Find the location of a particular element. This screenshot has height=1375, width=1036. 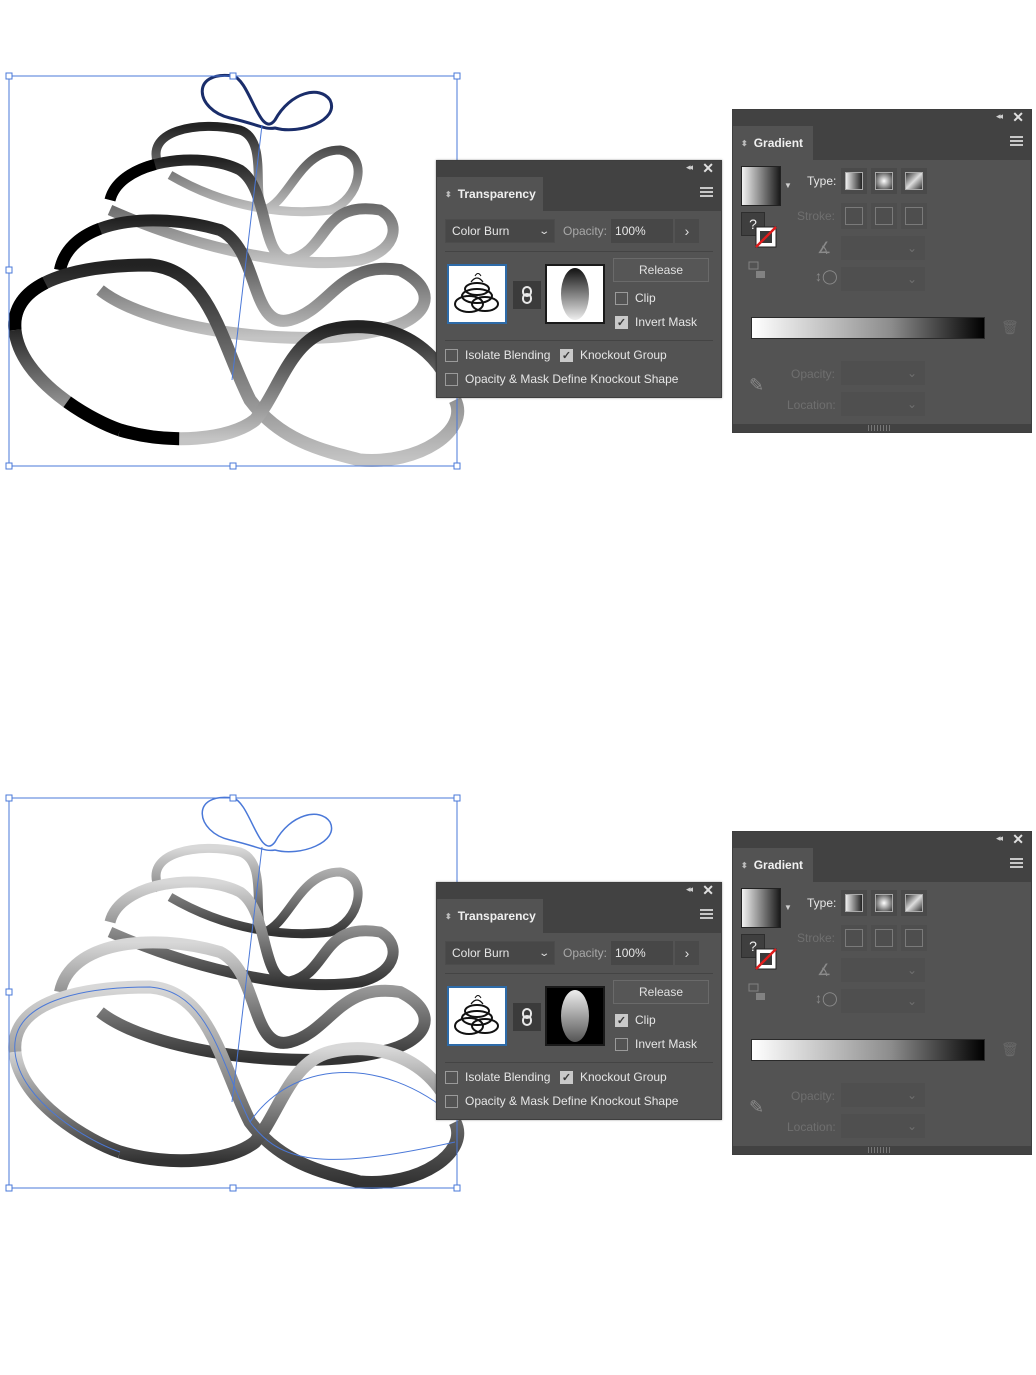

angle-dropdown: ⌄ is located at coordinates (883, 970).